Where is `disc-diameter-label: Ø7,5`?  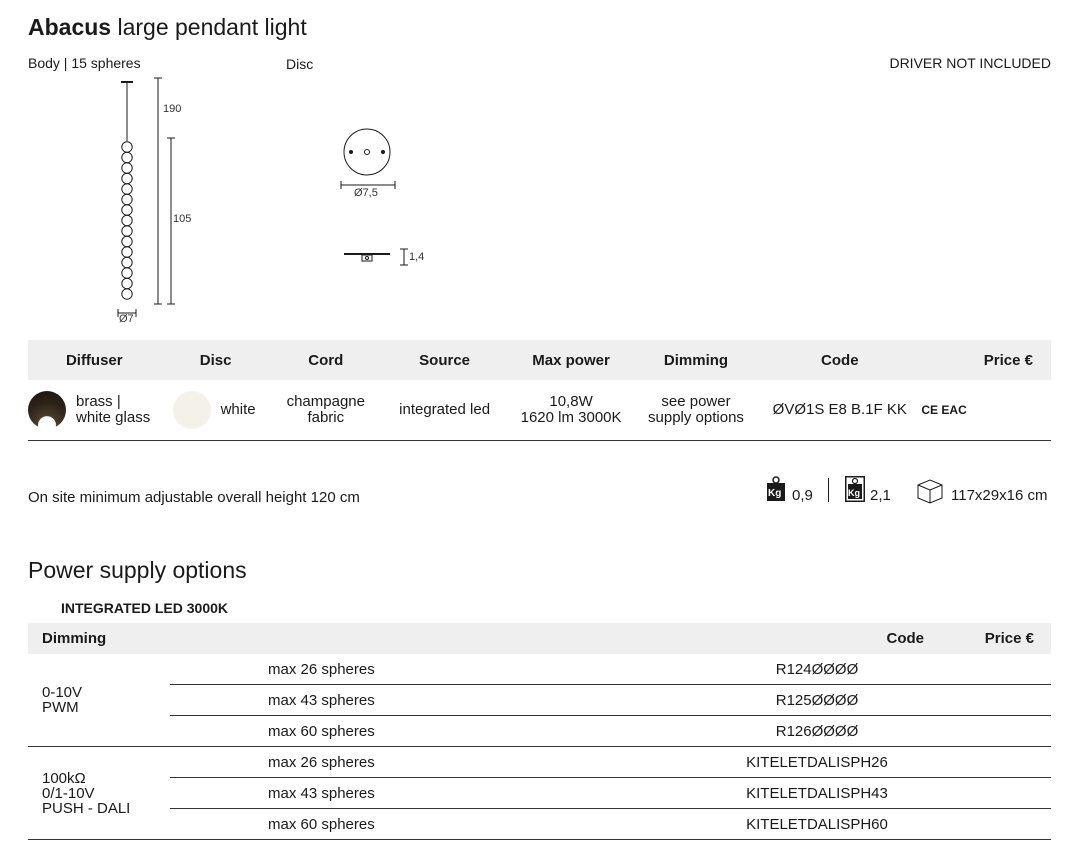
disc-diameter-label: Ø7,5 is located at coordinates (366, 193).